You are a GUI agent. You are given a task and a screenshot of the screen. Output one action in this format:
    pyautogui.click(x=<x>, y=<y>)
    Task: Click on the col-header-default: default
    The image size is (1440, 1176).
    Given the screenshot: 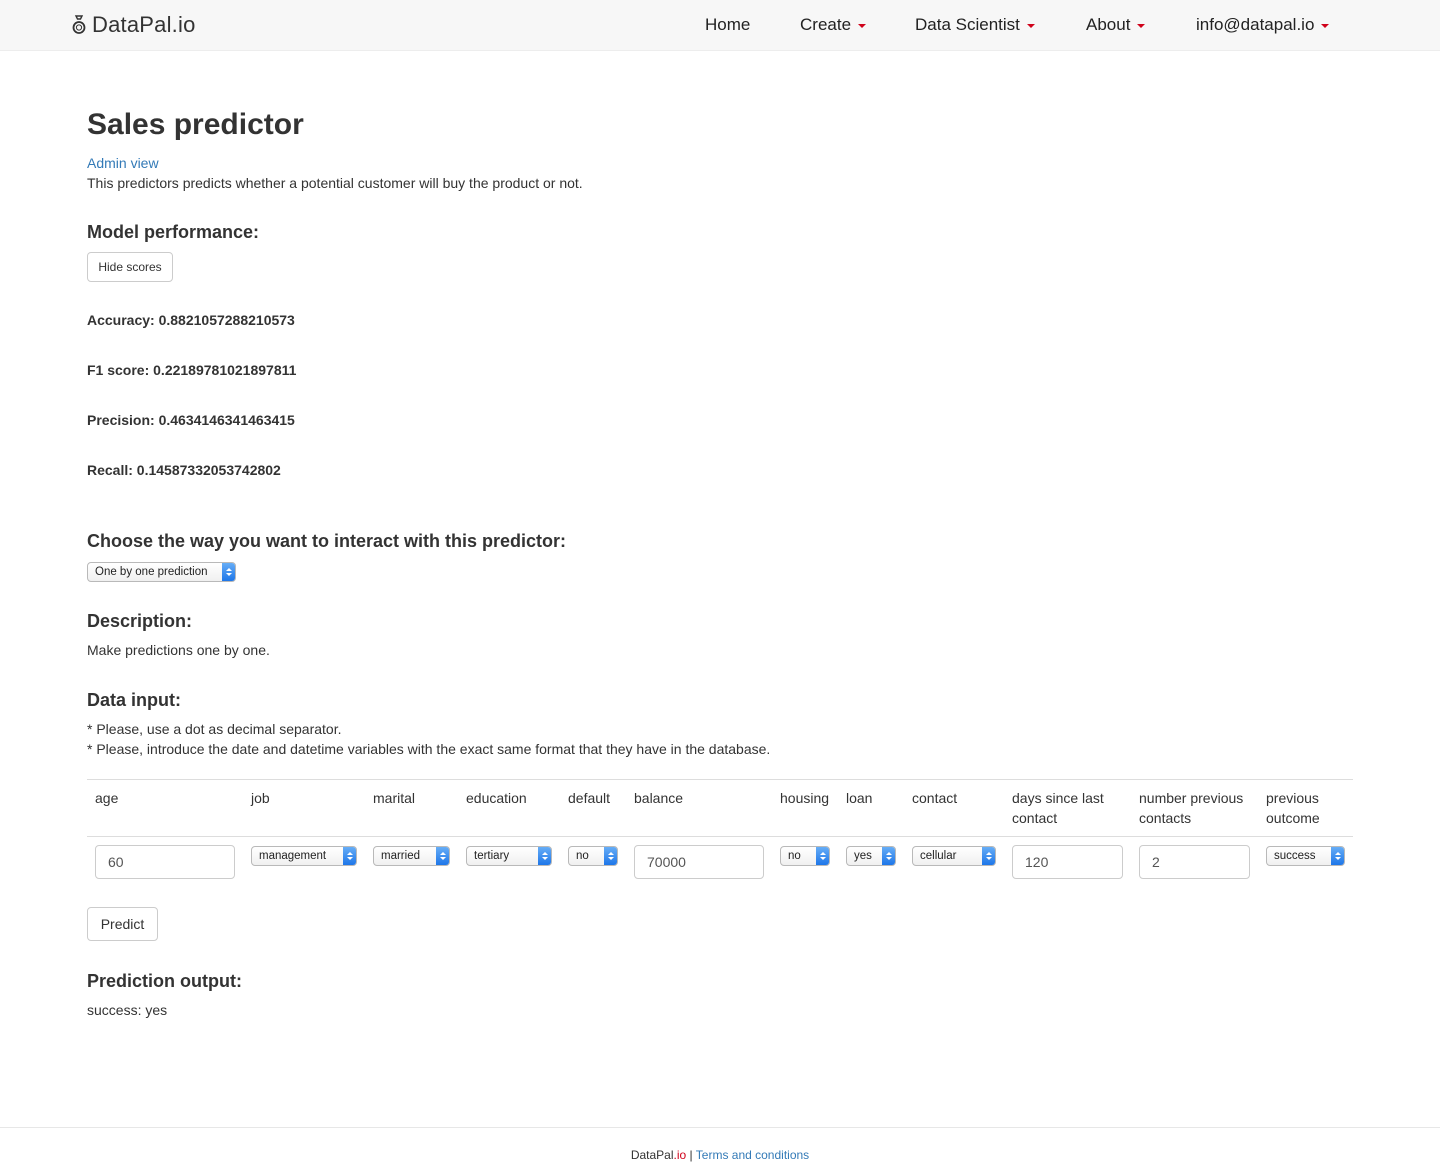 What is the action you would take?
    pyautogui.click(x=589, y=798)
    